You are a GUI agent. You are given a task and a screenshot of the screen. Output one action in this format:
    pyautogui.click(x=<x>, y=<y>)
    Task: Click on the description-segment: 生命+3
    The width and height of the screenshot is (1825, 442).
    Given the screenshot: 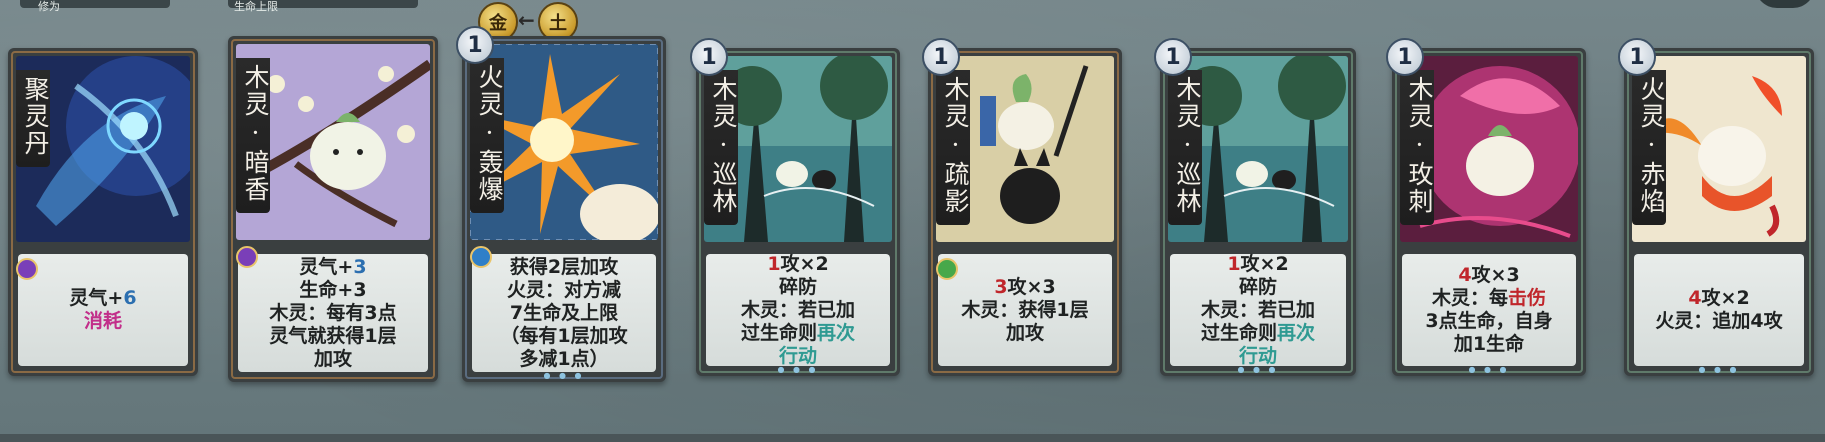 What is the action you would take?
    pyautogui.click(x=333, y=289)
    